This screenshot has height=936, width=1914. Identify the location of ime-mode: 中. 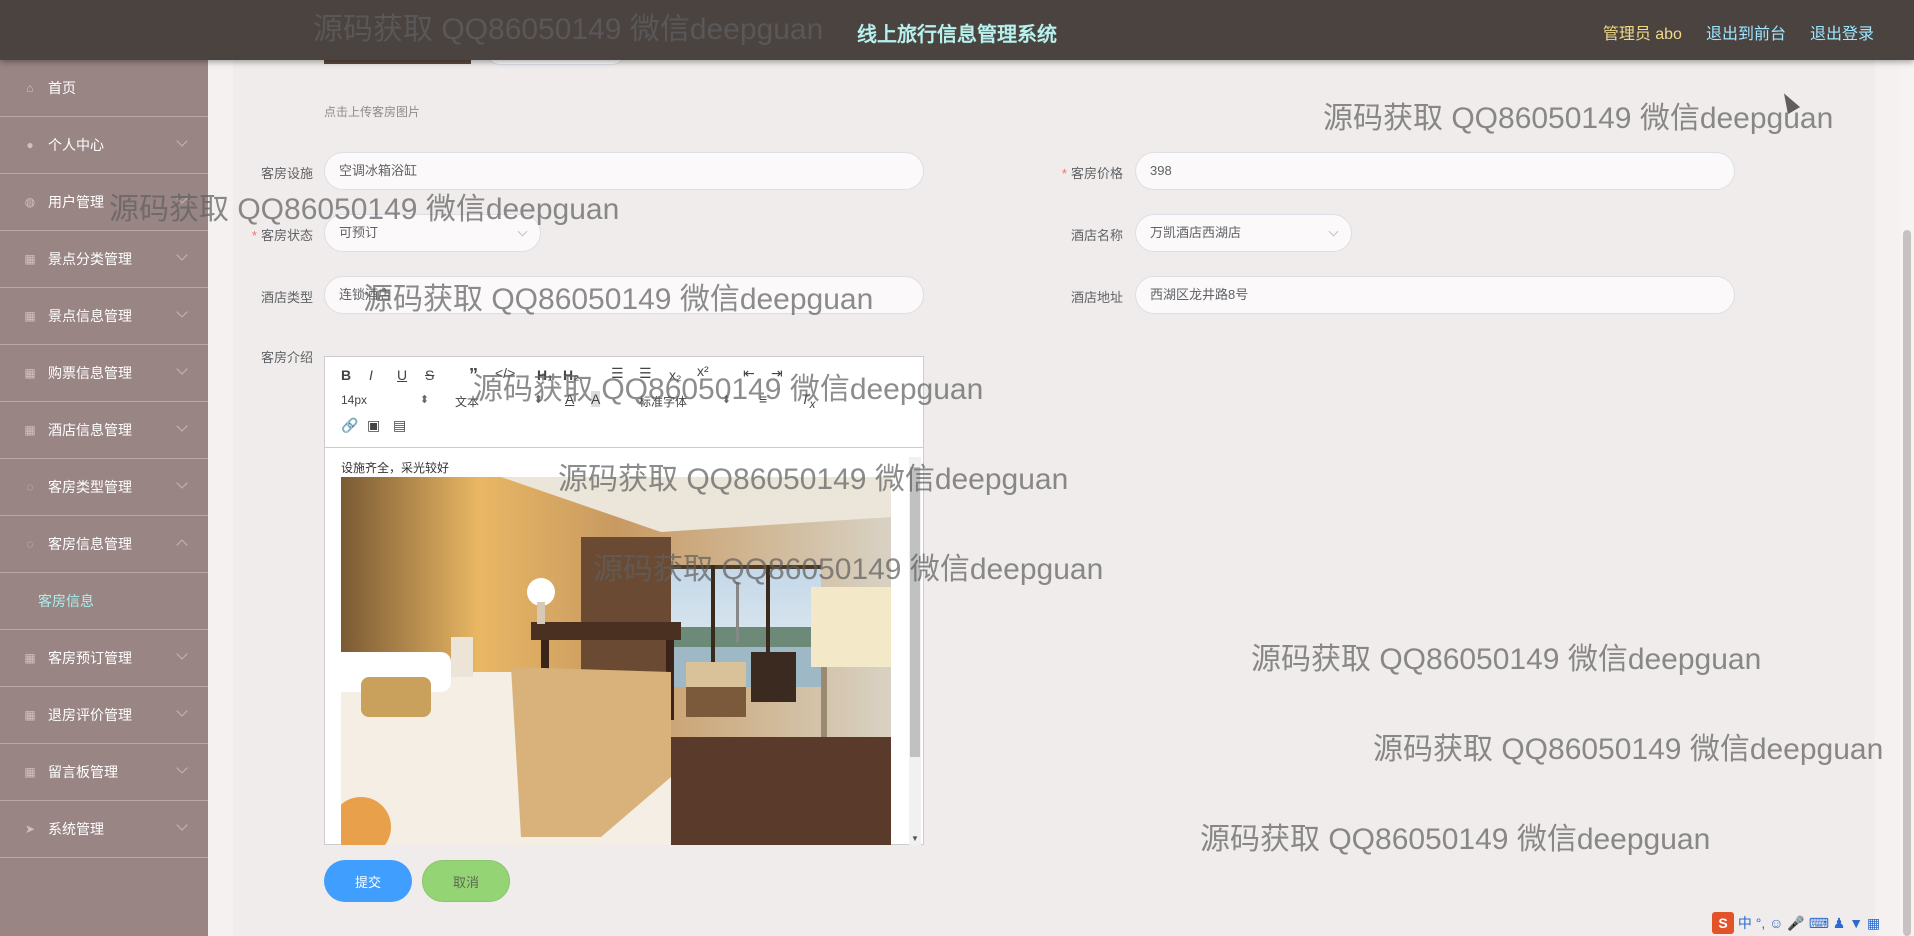
(1745, 923).